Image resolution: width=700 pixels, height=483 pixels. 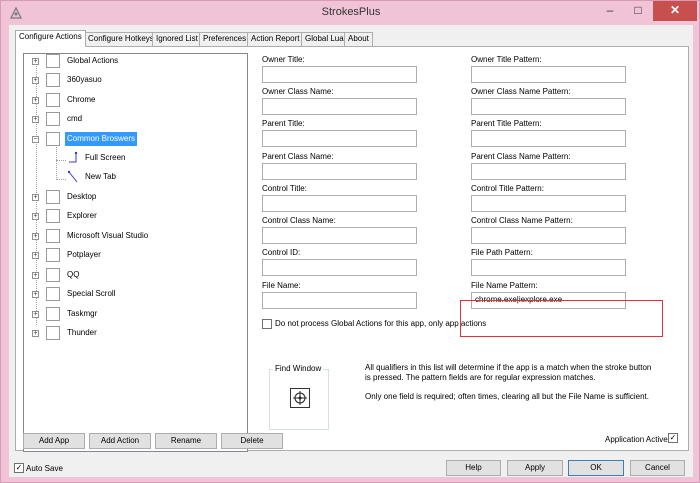 I want to click on file-path-pattern-label: File Path Pattern:, so click(x=502, y=252).